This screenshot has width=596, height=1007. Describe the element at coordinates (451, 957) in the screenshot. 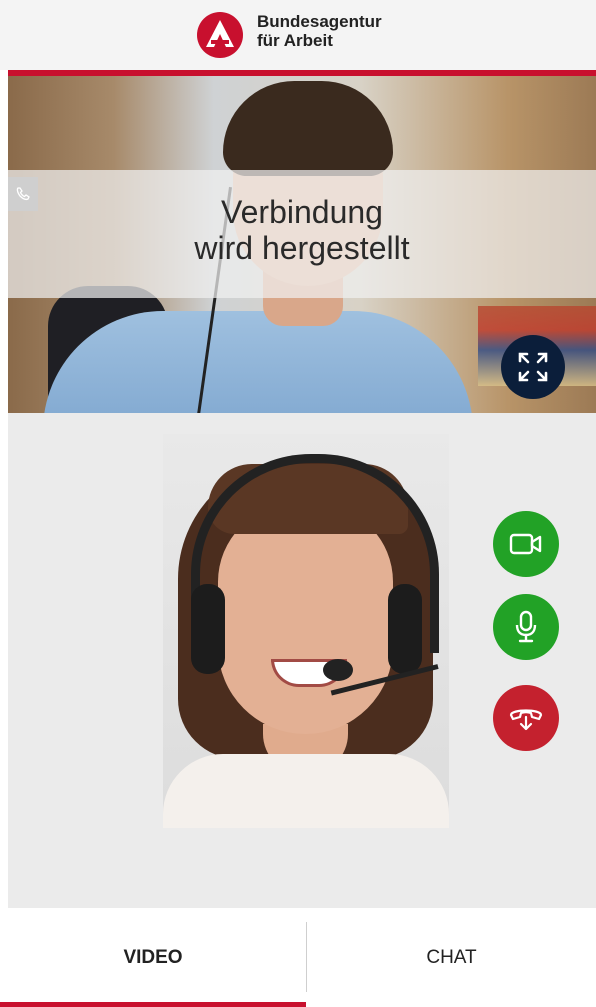

I see `tab-chat: CHAT` at that location.